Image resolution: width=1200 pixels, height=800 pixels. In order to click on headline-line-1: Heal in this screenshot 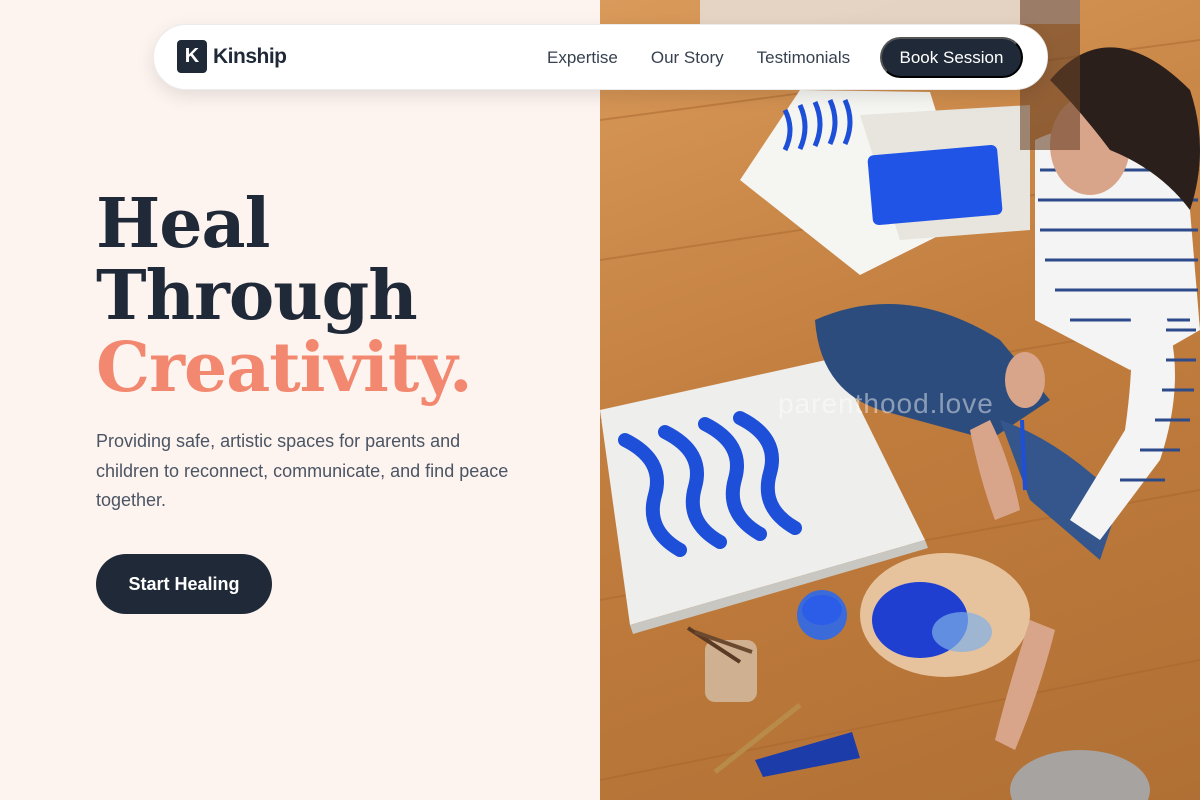, I will do `click(183, 224)`.